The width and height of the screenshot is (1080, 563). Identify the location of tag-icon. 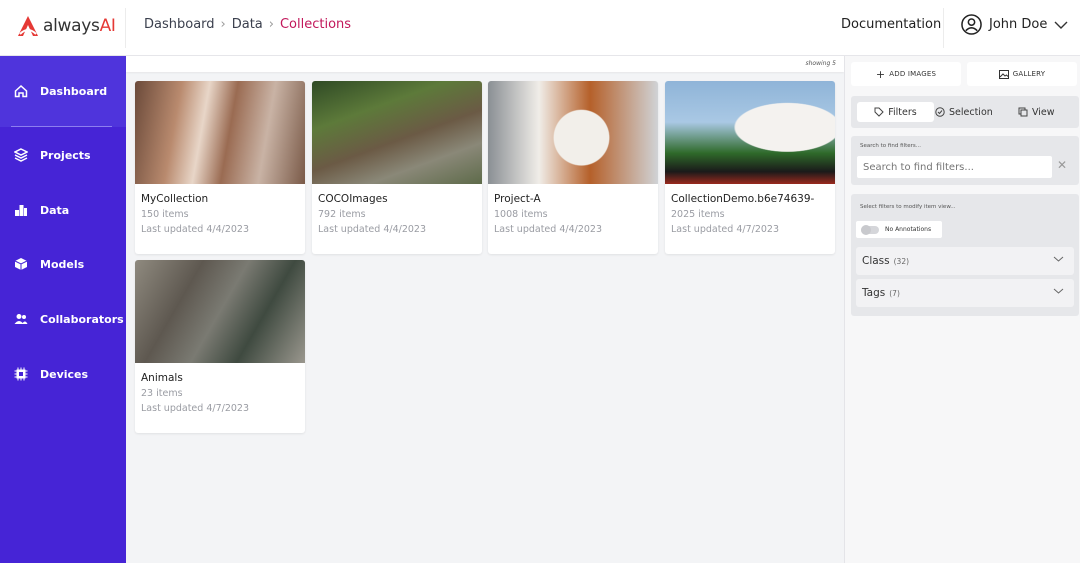
(879, 112).